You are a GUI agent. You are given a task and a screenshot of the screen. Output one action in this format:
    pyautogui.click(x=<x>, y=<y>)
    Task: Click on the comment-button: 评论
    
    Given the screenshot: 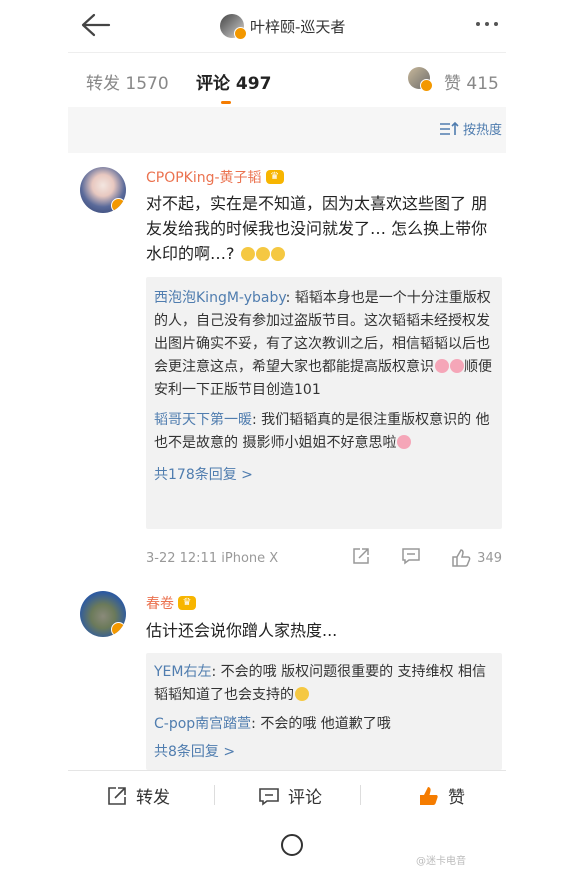 What is the action you would take?
    pyautogui.click(x=290, y=795)
    